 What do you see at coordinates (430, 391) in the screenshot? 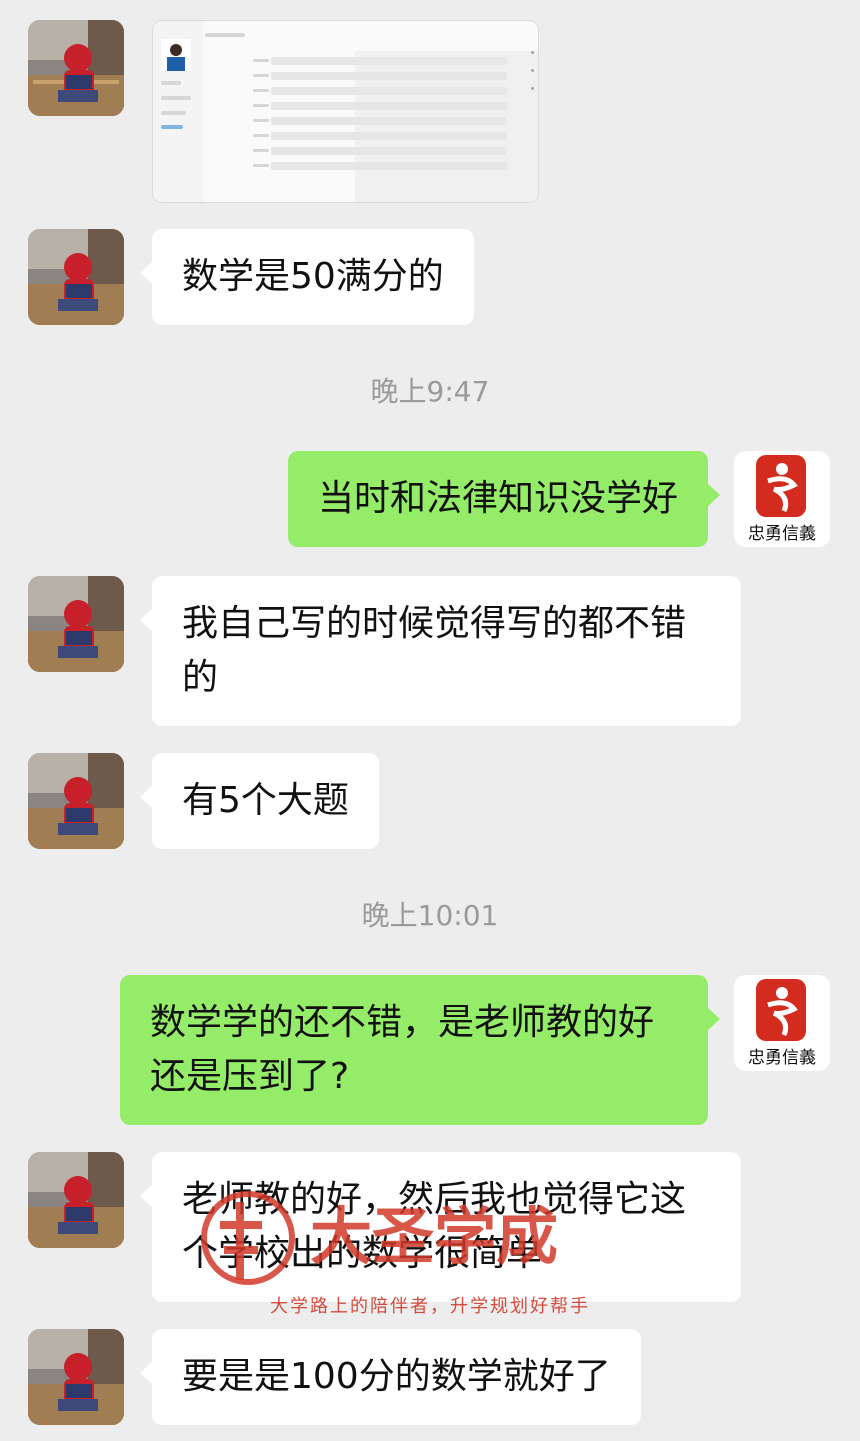
I see `timestamp: 晚上9:47` at bounding box center [430, 391].